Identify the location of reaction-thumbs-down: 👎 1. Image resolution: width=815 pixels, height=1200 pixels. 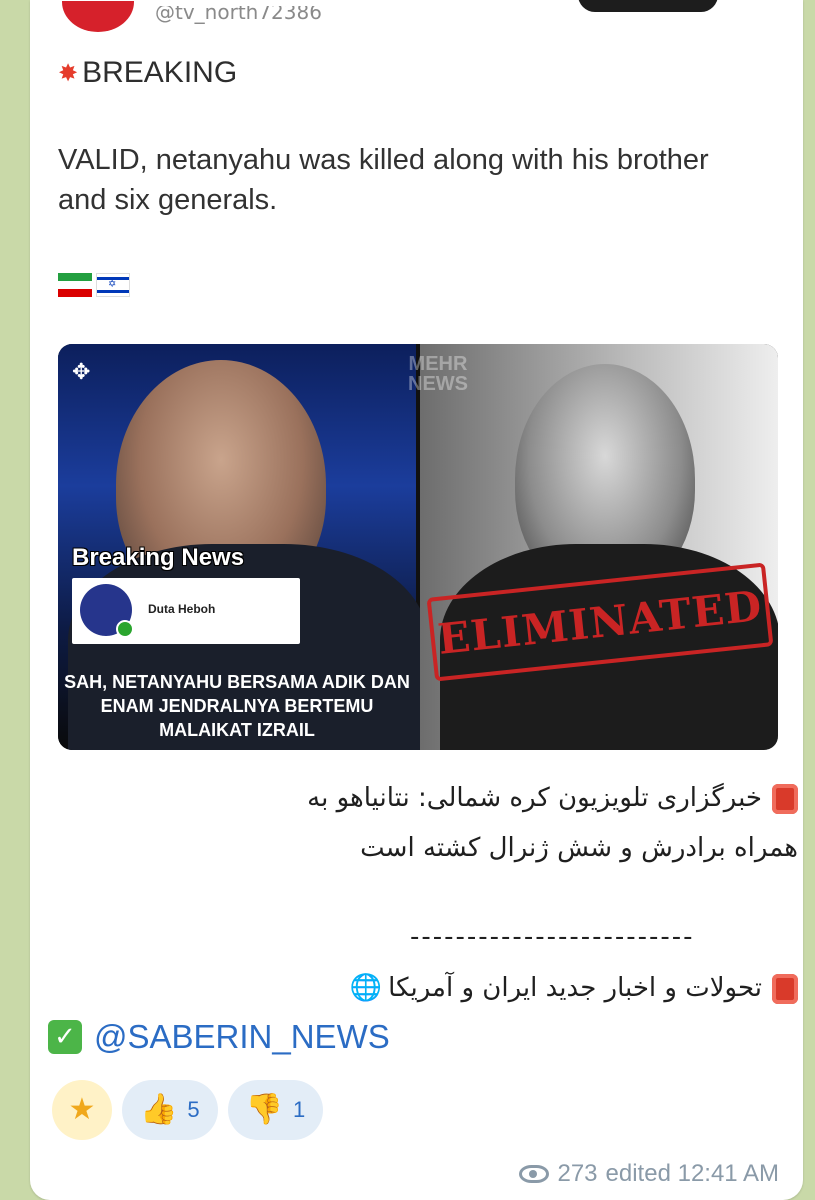
(275, 1110).